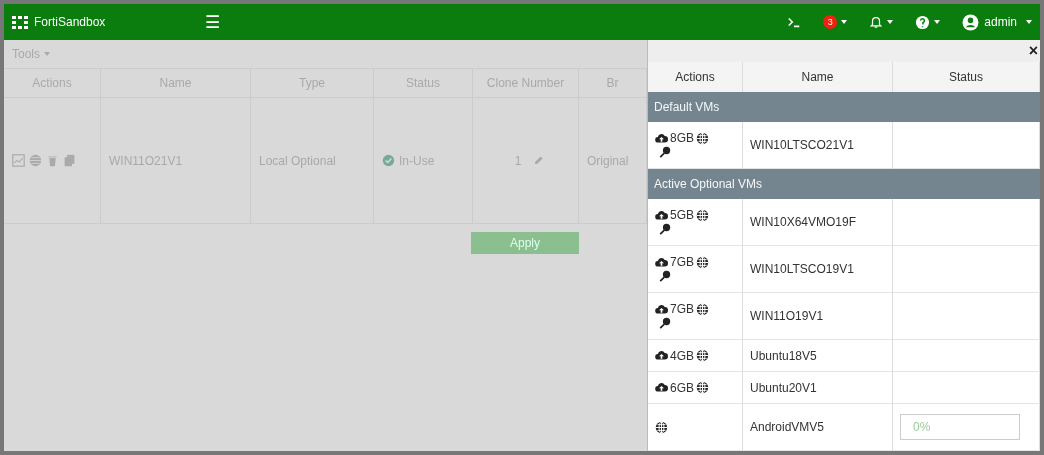 Image resolution: width=1044 pixels, height=455 pixels. What do you see at coordinates (682, 215) in the screenshot?
I see `size-label: 5GB` at bounding box center [682, 215].